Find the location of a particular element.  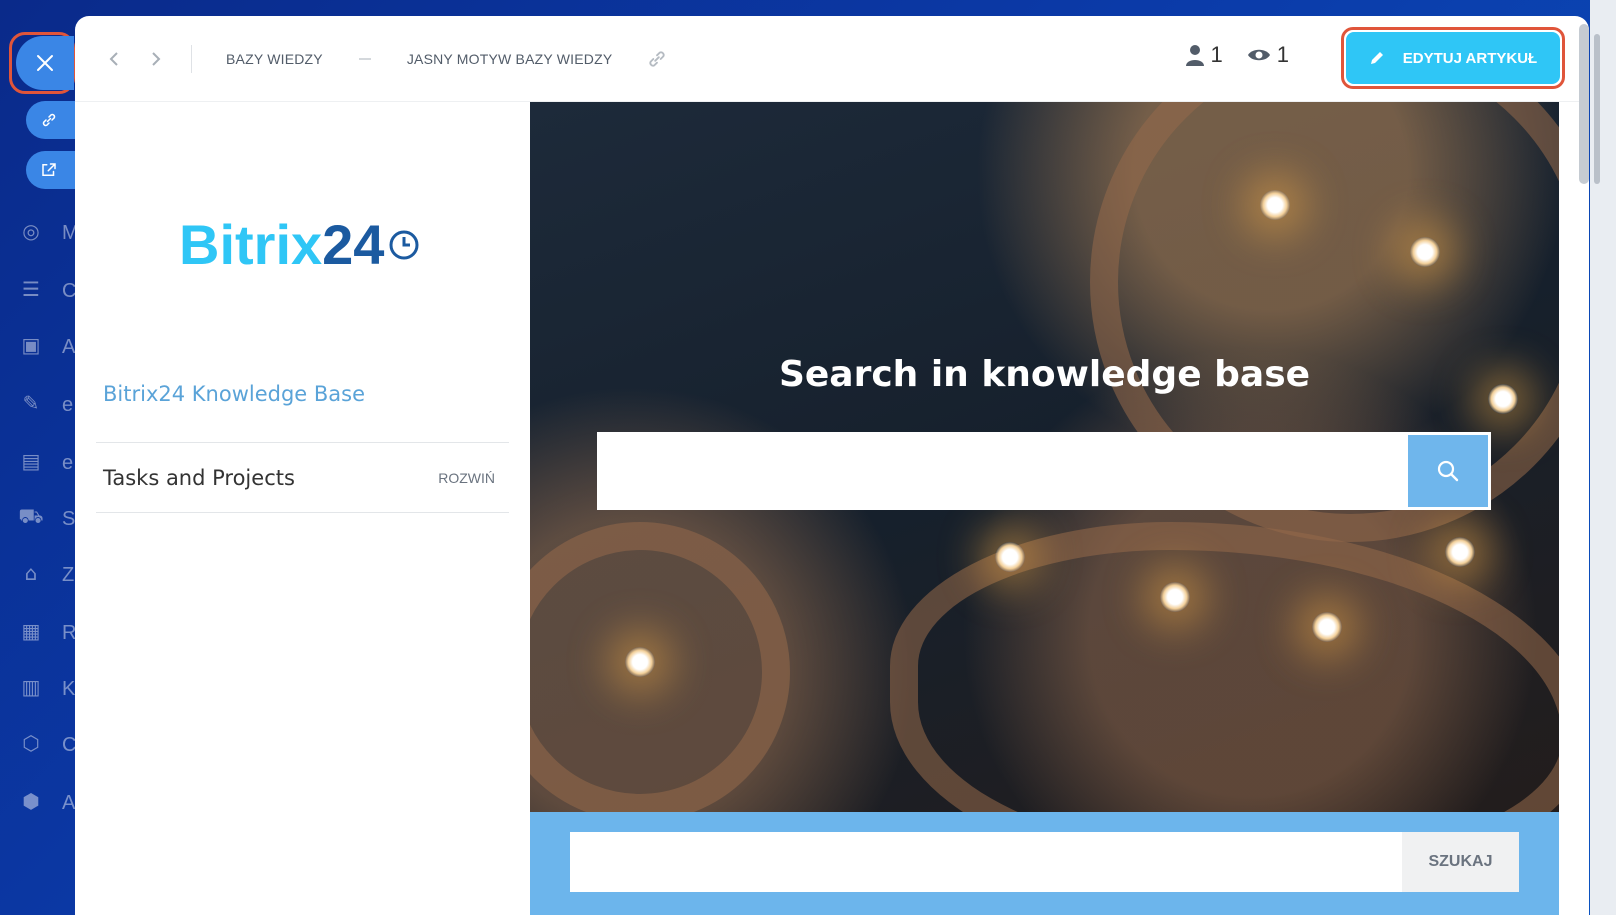

views-stat: 1 is located at coordinates (1268, 55).